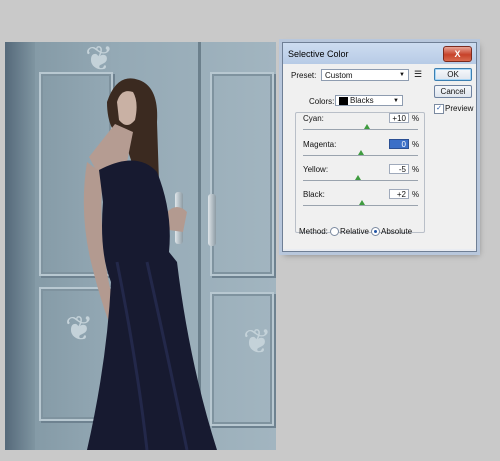  What do you see at coordinates (316, 169) in the screenshot?
I see `yellow-label: Yellow:` at bounding box center [316, 169].